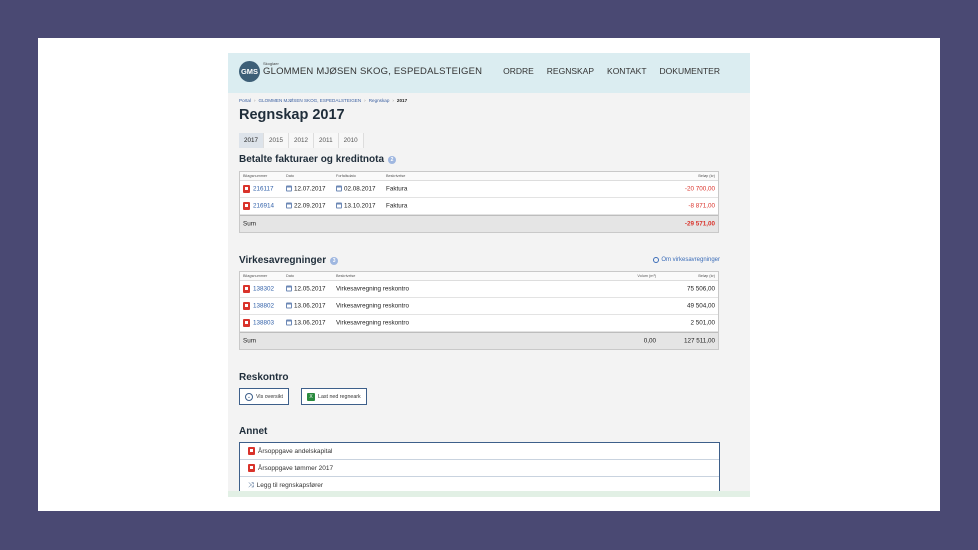 Image resolution: width=978 pixels, height=550 pixels. I want to click on year-tabs: 2017 2015 2012 2011 2010, so click(301, 140).